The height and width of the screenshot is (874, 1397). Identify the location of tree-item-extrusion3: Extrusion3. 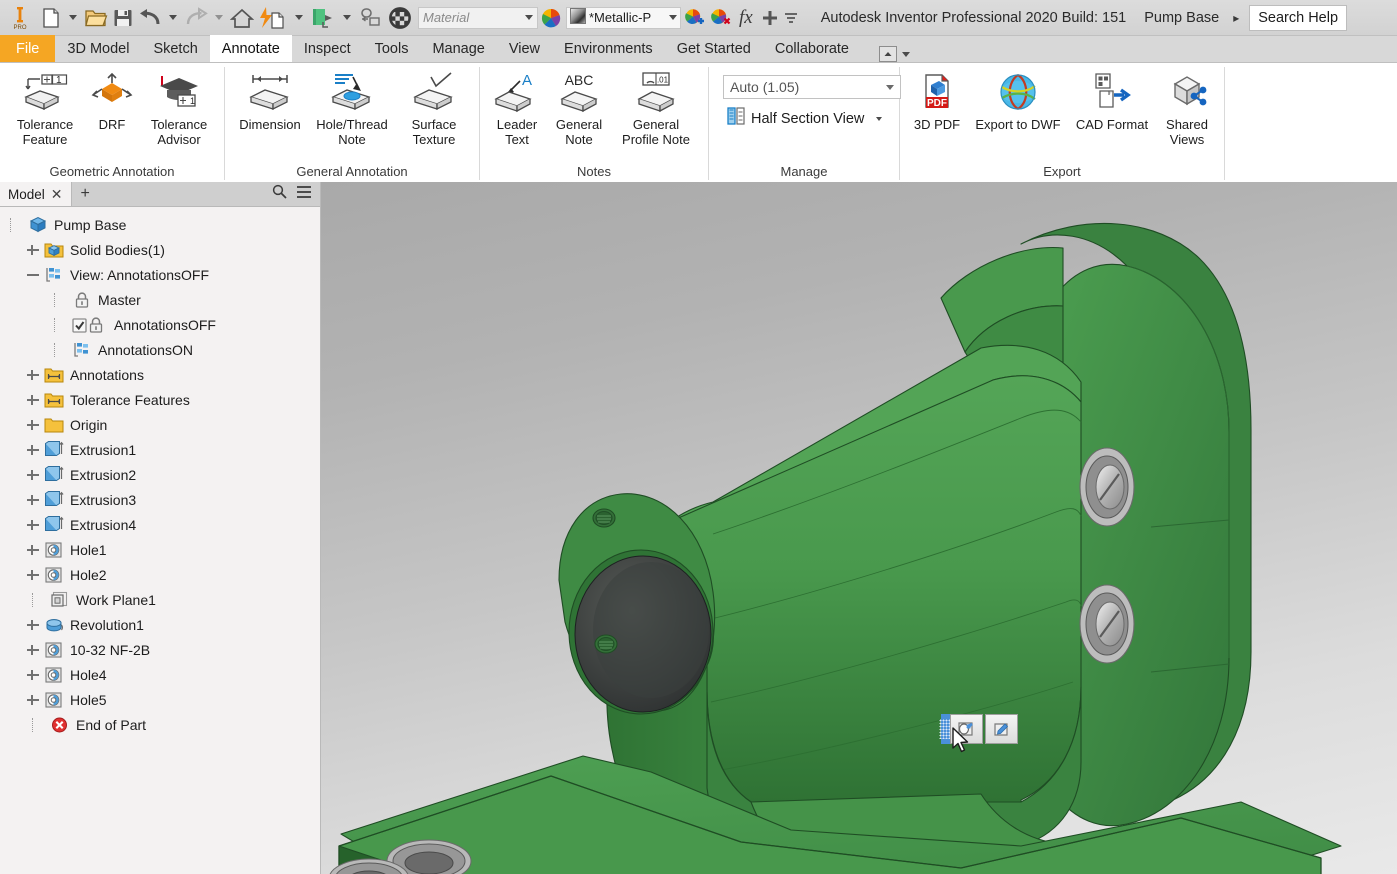
(160, 499).